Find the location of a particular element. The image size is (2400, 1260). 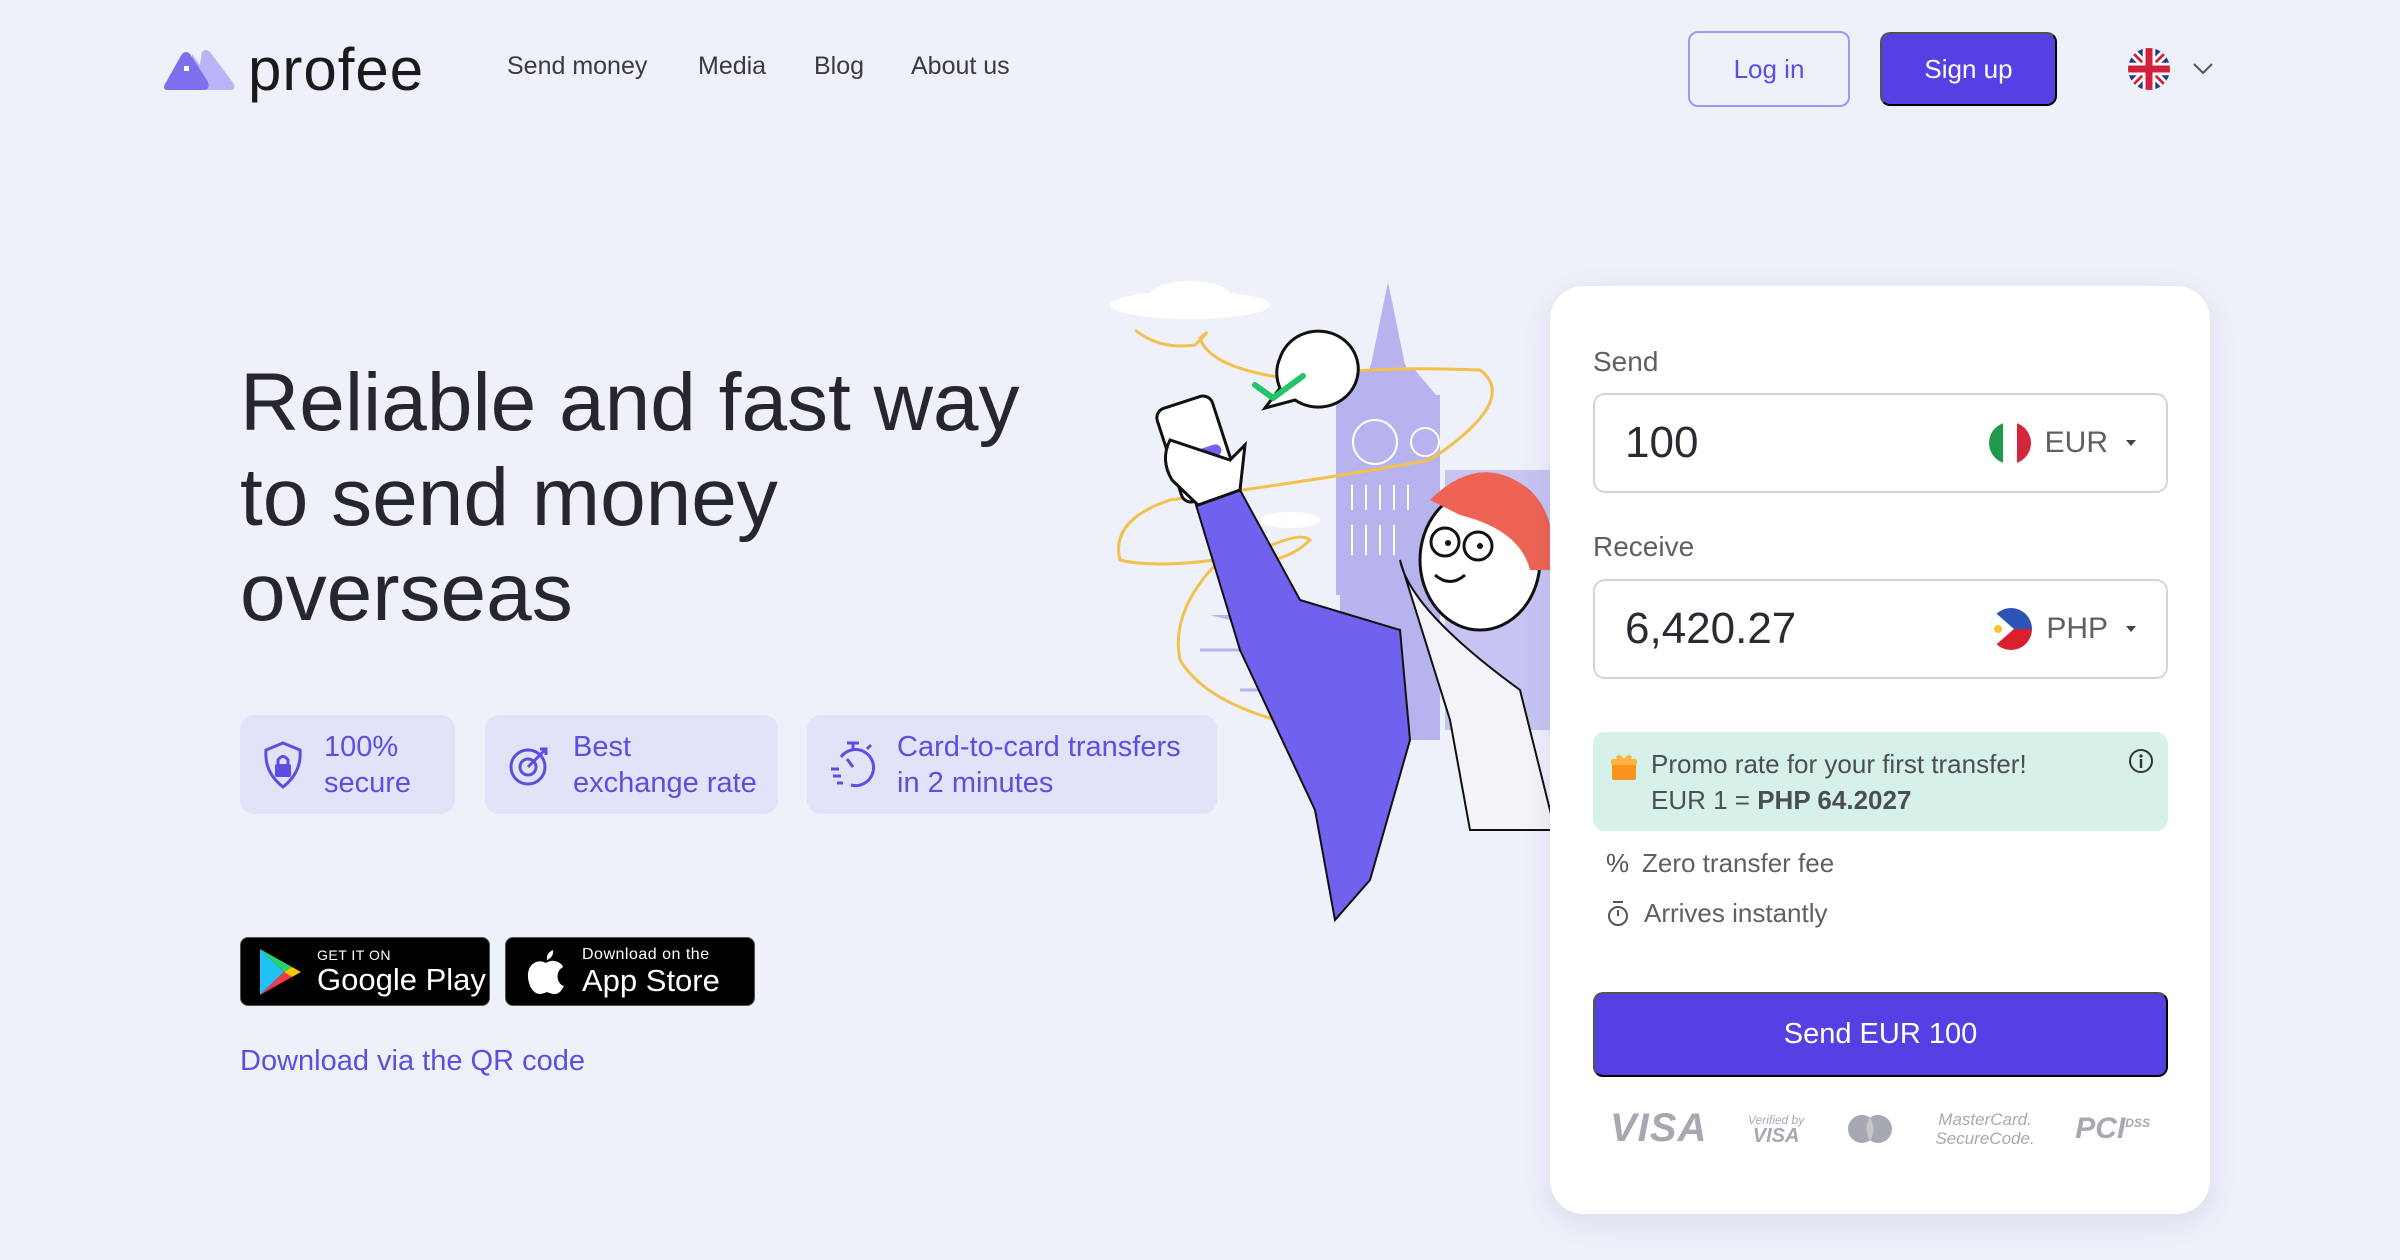

feature-secure: 100% secure is located at coordinates (347, 764).